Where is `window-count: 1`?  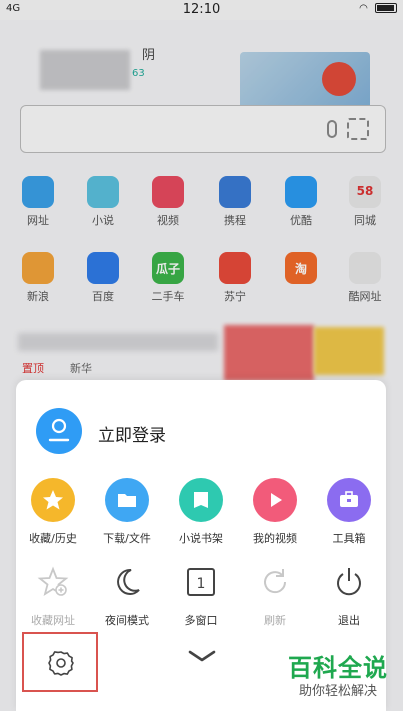
window-count: 1 is located at coordinates (201, 584).